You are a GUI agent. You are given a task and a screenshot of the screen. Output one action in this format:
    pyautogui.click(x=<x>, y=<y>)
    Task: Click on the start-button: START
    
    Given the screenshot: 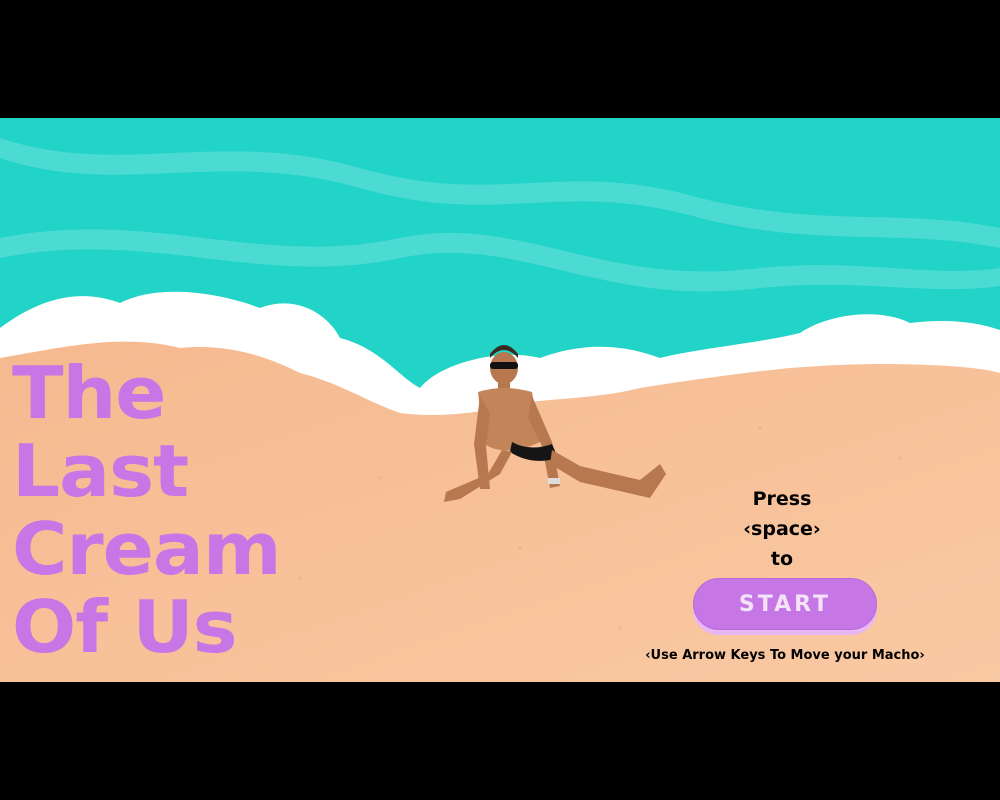 What is the action you would take?
    pyautogui.click(x=785, y=604)
    